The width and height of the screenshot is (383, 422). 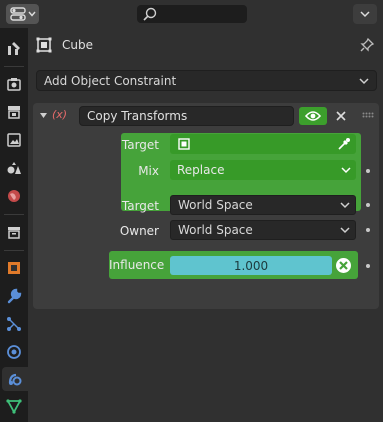 I want to click on mix-dropdown: Replace, so click(x=263, y=170).